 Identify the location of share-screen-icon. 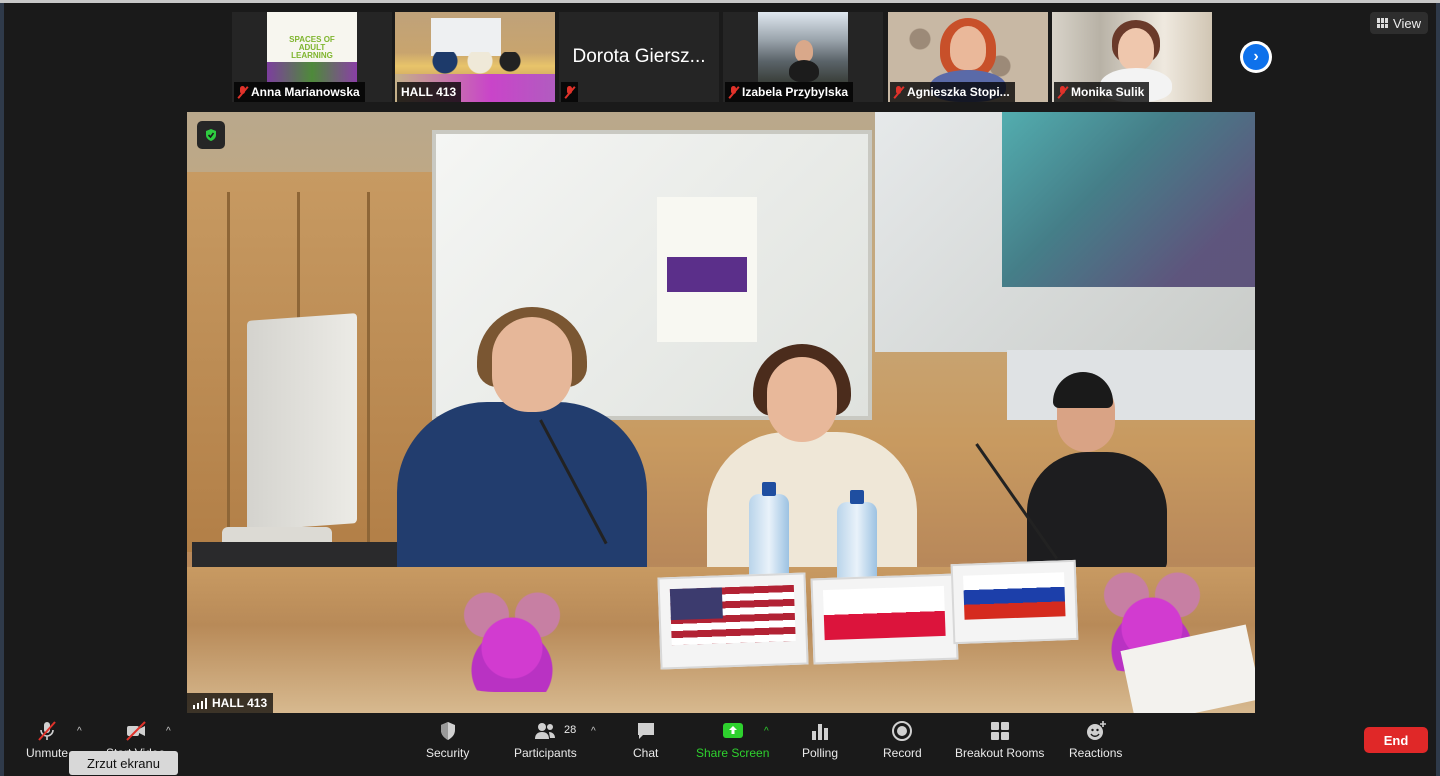
(732, 730).